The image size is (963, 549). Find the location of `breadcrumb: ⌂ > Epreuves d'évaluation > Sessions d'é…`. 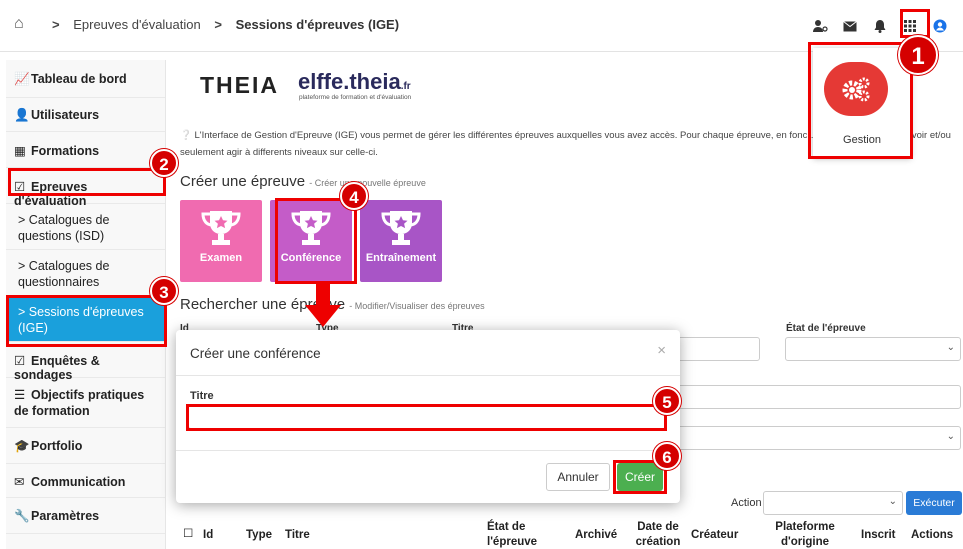

breadcrumb: ⌂ > Epreuves d'évaluation > Sessions d'é… is located at coordinates (207, 23).